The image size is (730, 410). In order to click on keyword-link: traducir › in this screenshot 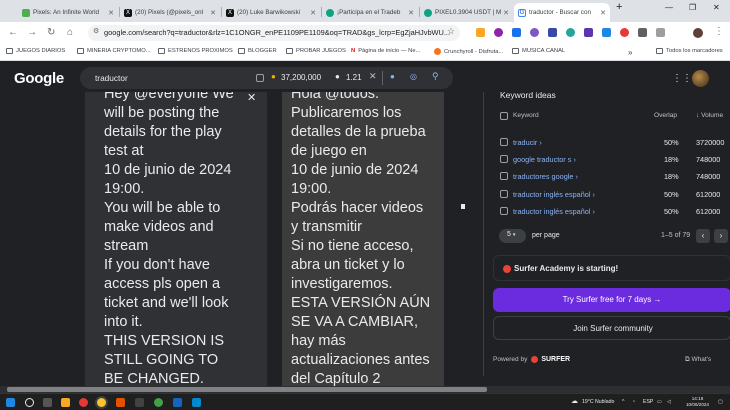, I will do `click(527, 142)`.